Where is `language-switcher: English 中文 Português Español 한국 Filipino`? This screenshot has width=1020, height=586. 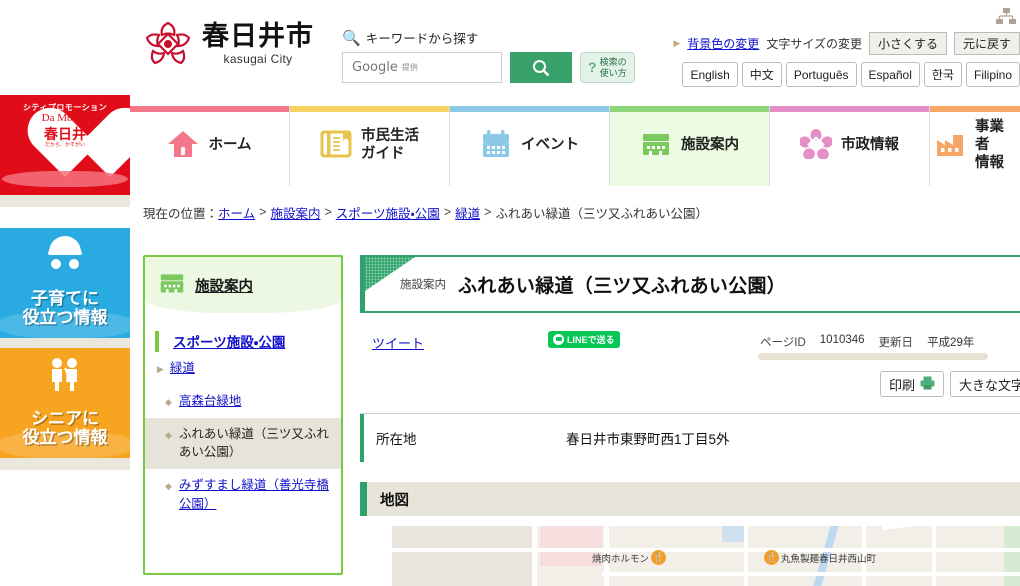
language-switcher: English 中文 Português Español 한국 Filipino is located at coordinates (846, 74).